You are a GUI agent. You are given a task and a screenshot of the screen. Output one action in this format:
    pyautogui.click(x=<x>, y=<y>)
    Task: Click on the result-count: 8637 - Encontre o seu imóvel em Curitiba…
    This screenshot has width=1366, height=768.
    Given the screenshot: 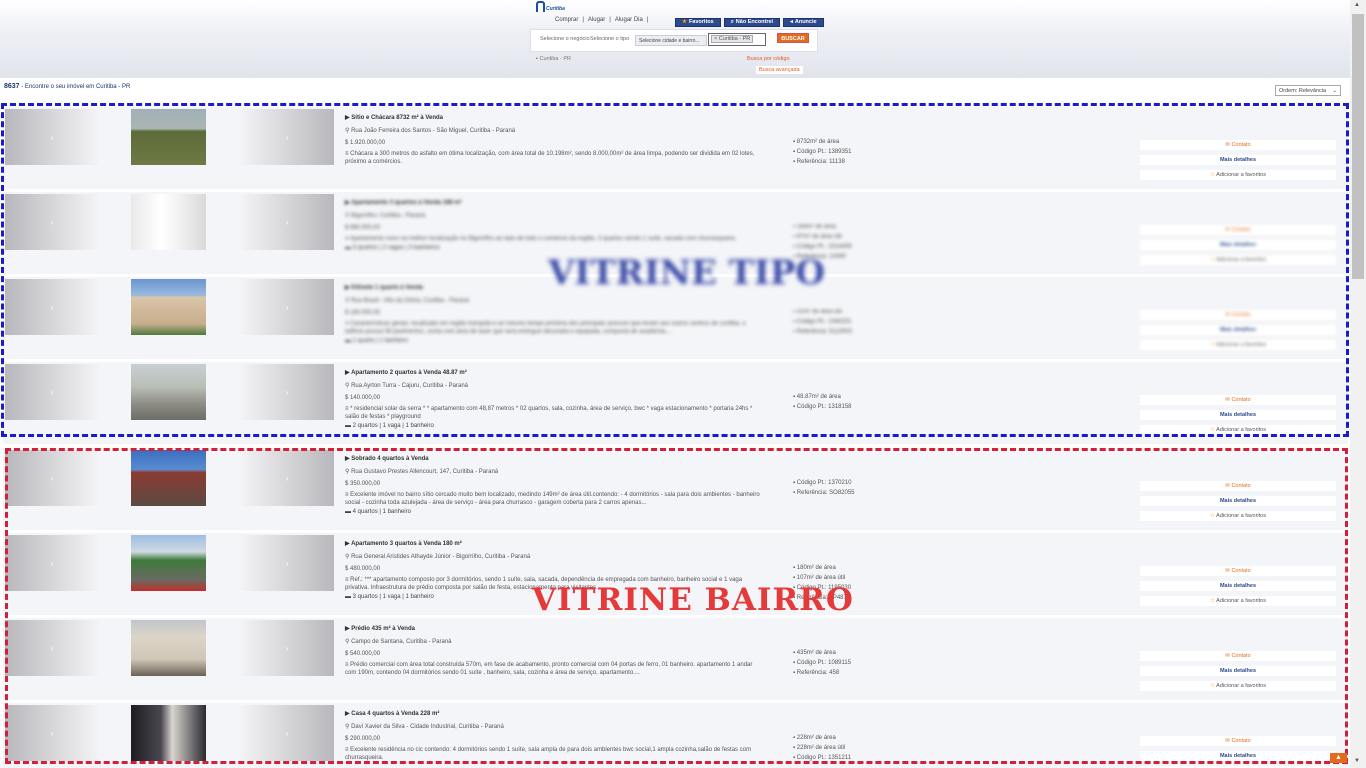 What is the action you would take?
    pyautogui.click(x=67, y=86)
    